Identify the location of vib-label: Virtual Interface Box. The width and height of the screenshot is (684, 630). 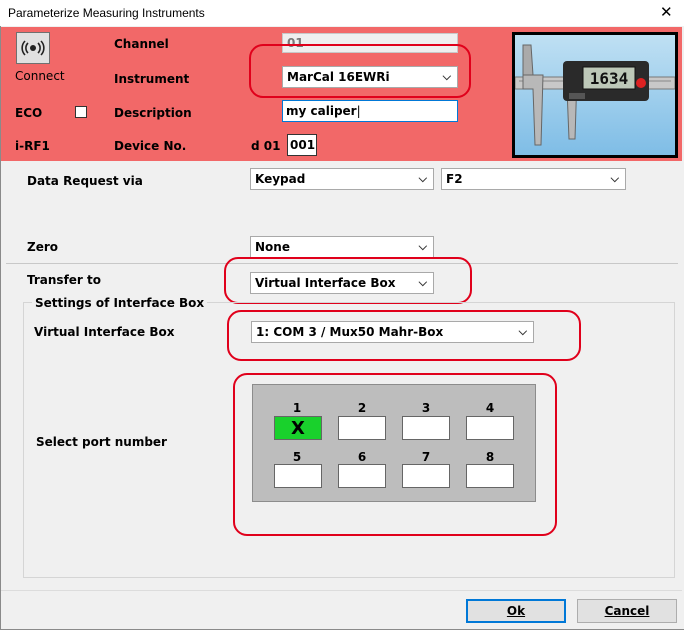
(104, 332).